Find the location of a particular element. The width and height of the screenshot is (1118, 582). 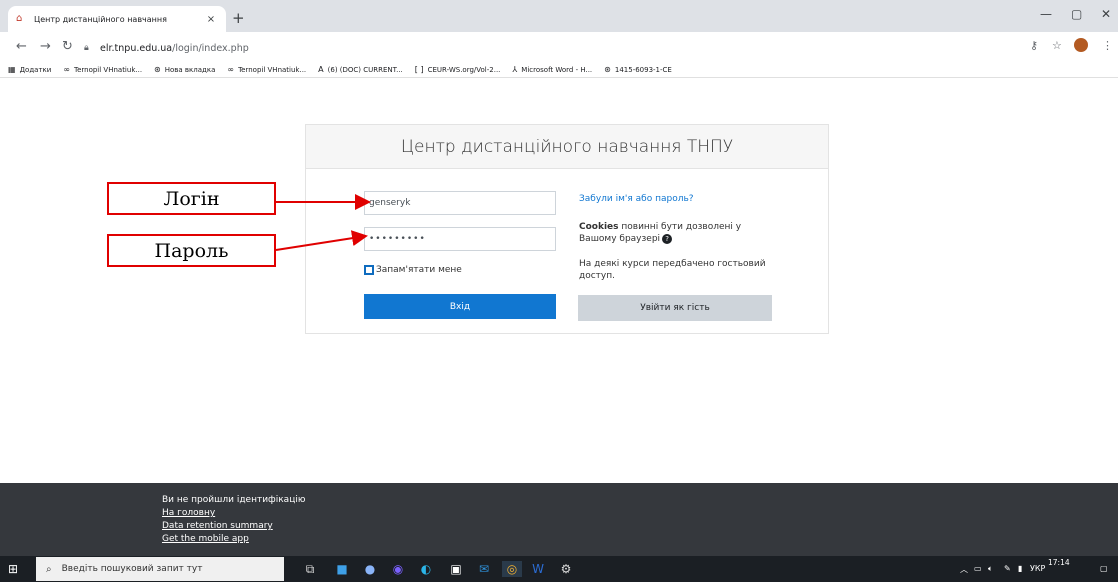

volume-icon: 🔈︎ is located at coordinates (990, 569).